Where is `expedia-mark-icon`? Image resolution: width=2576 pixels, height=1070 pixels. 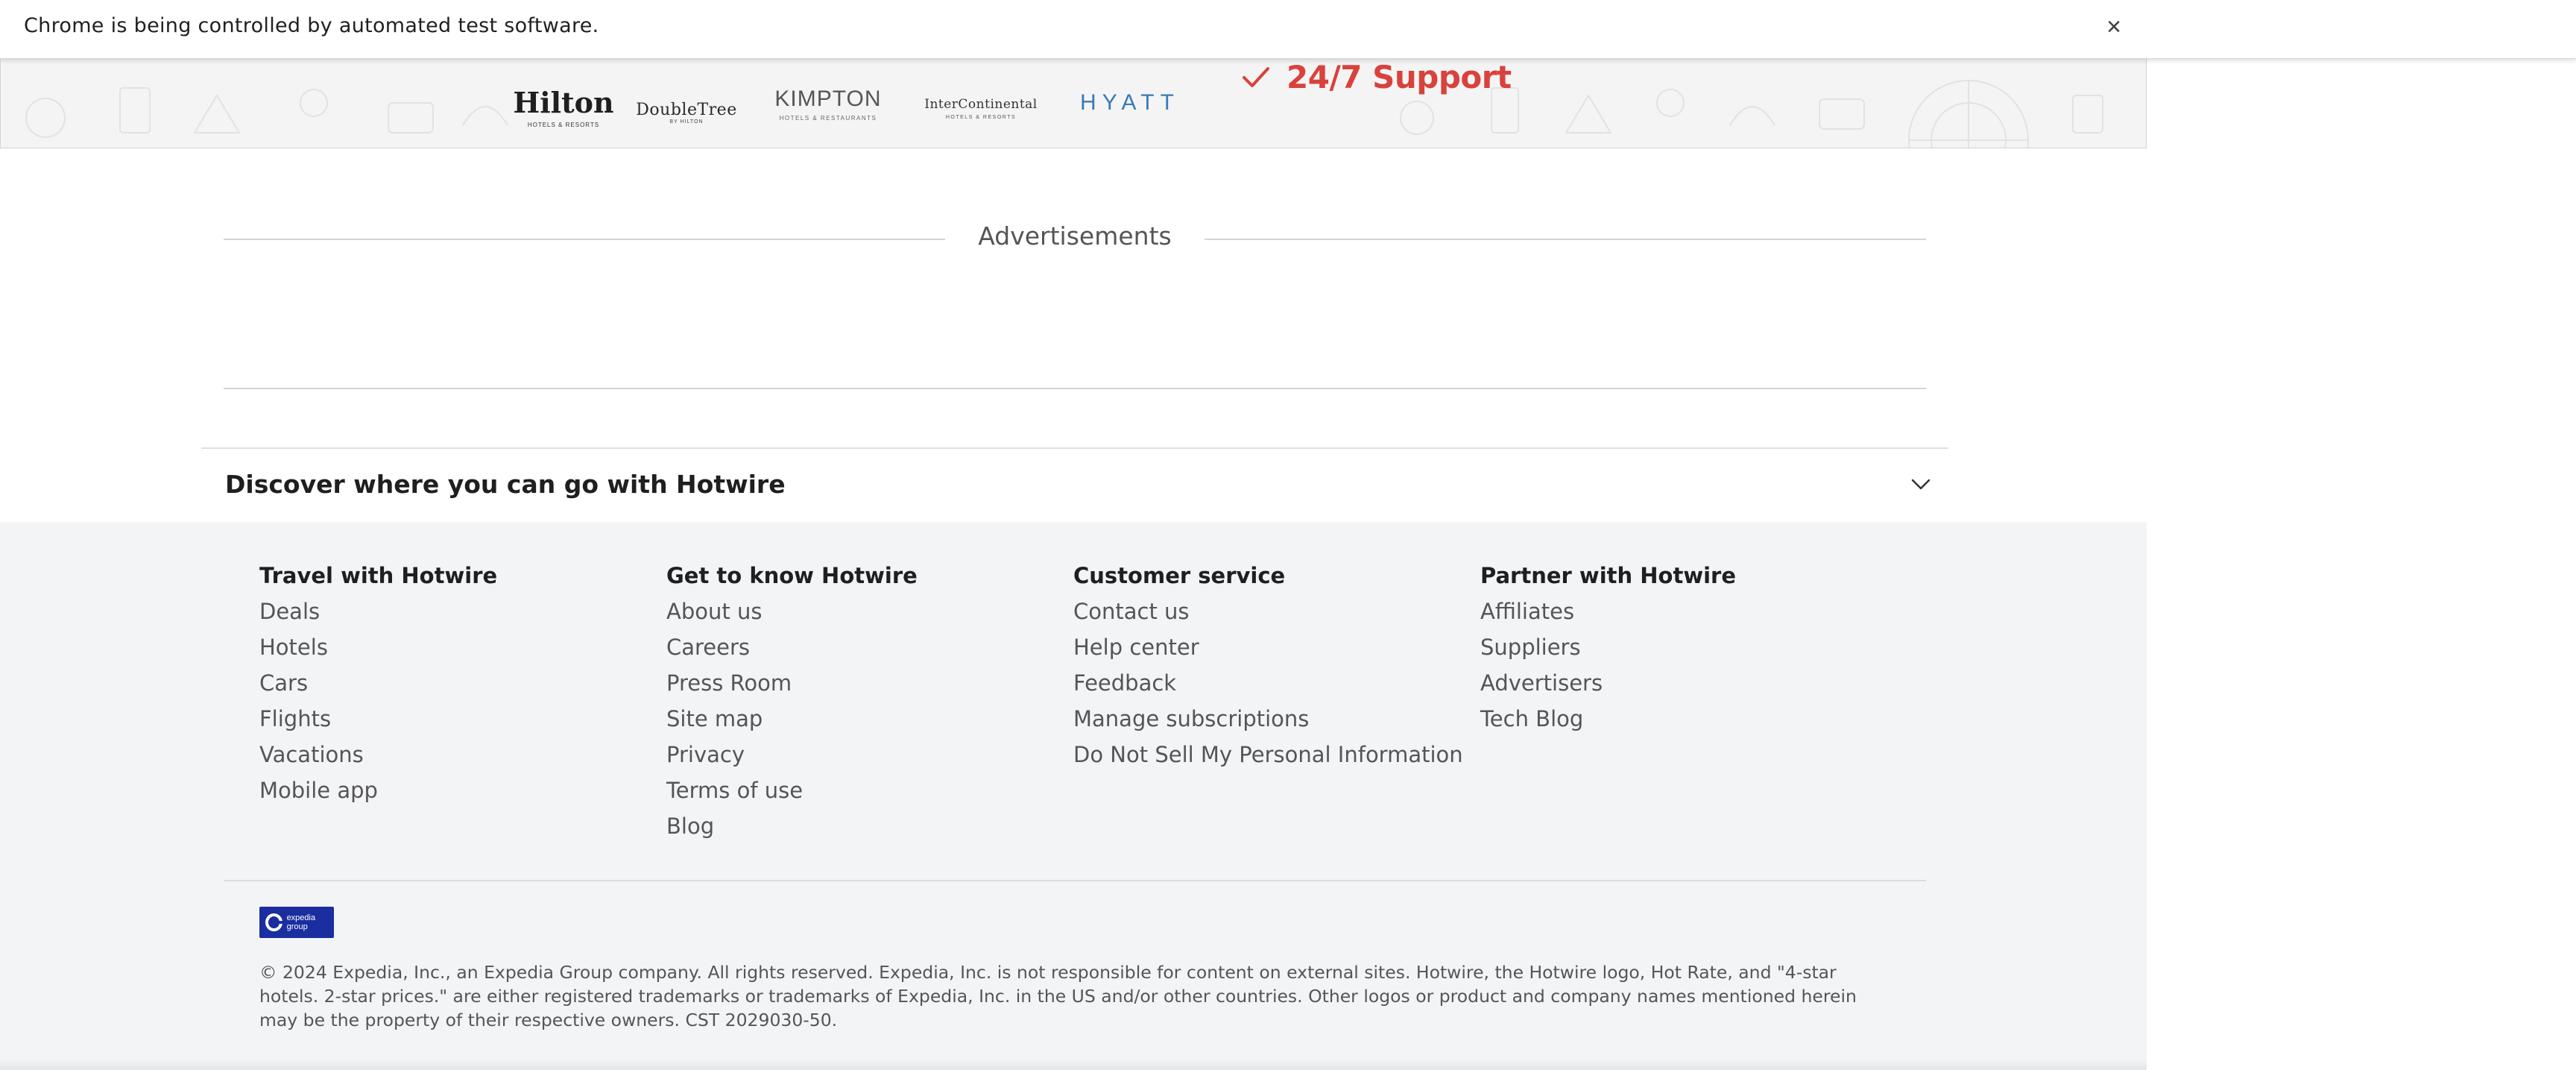 expedia-mark-icon is located at coordinates (274, 922).